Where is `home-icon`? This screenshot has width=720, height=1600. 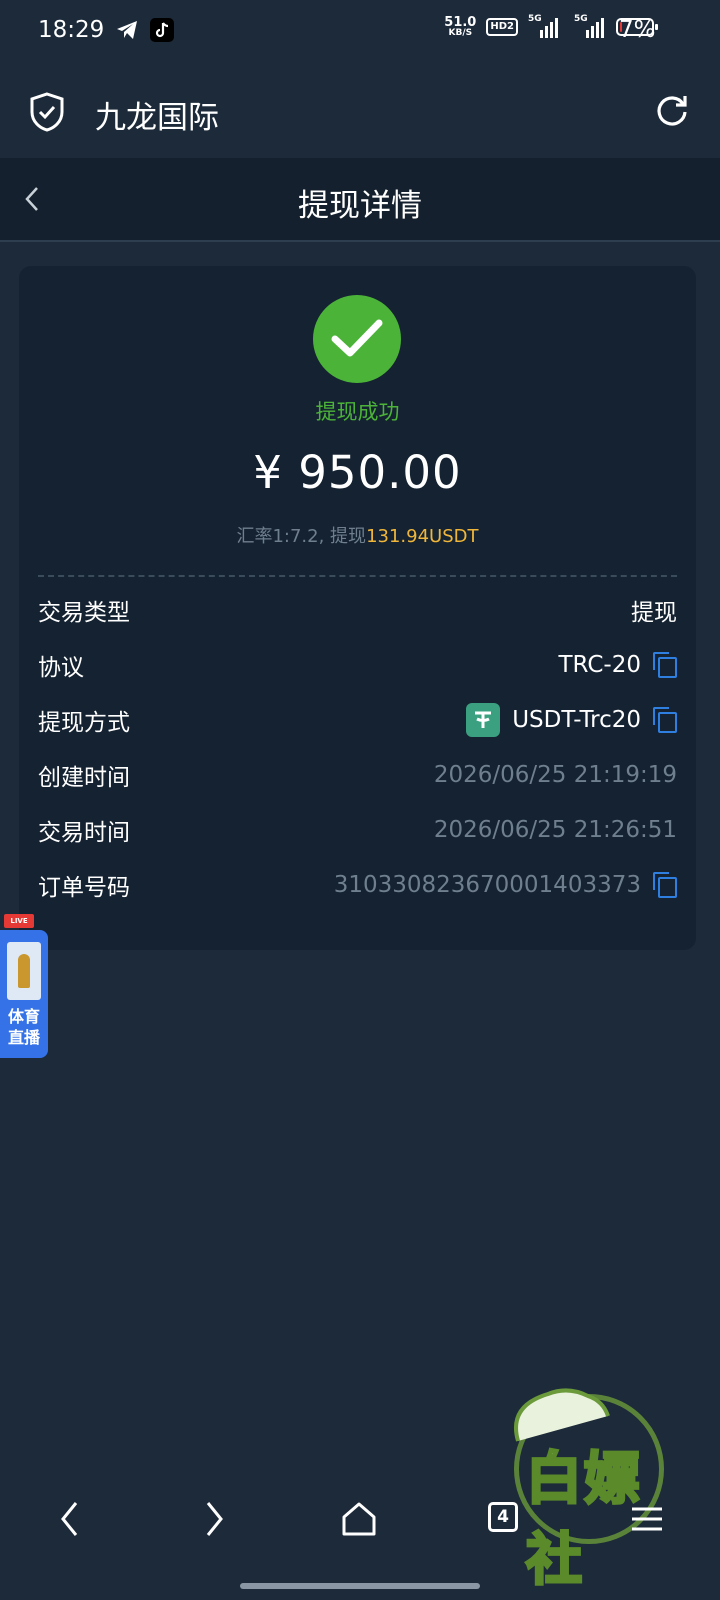
home-icon is located at coordinates (359, 1519).